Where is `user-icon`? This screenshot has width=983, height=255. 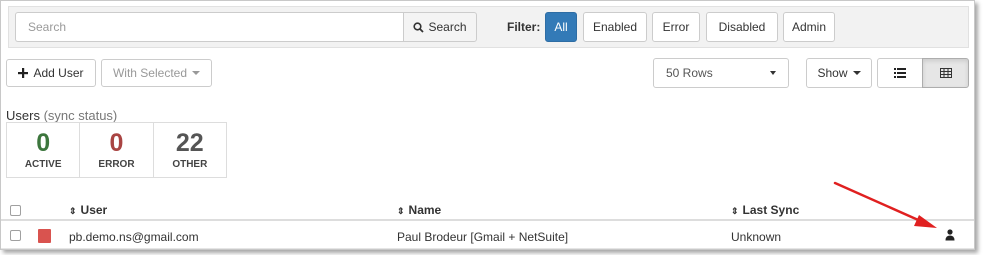 user-icon is located at coordinates (950, 235).